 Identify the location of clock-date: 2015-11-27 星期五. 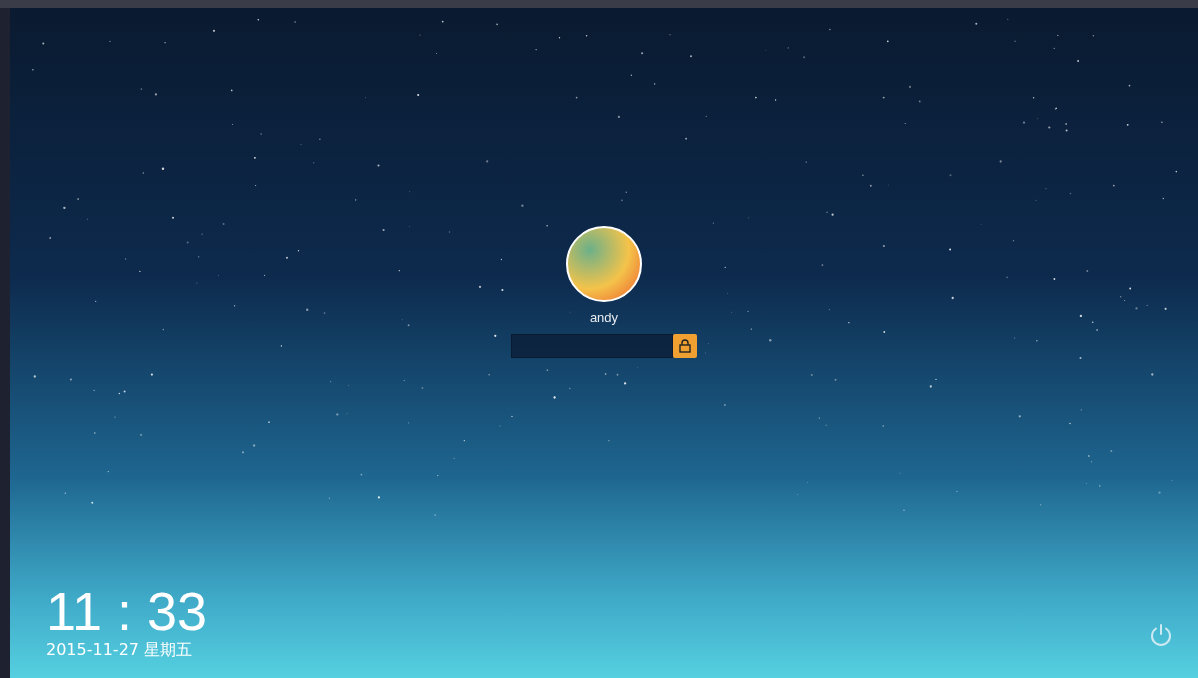
(120, 650).